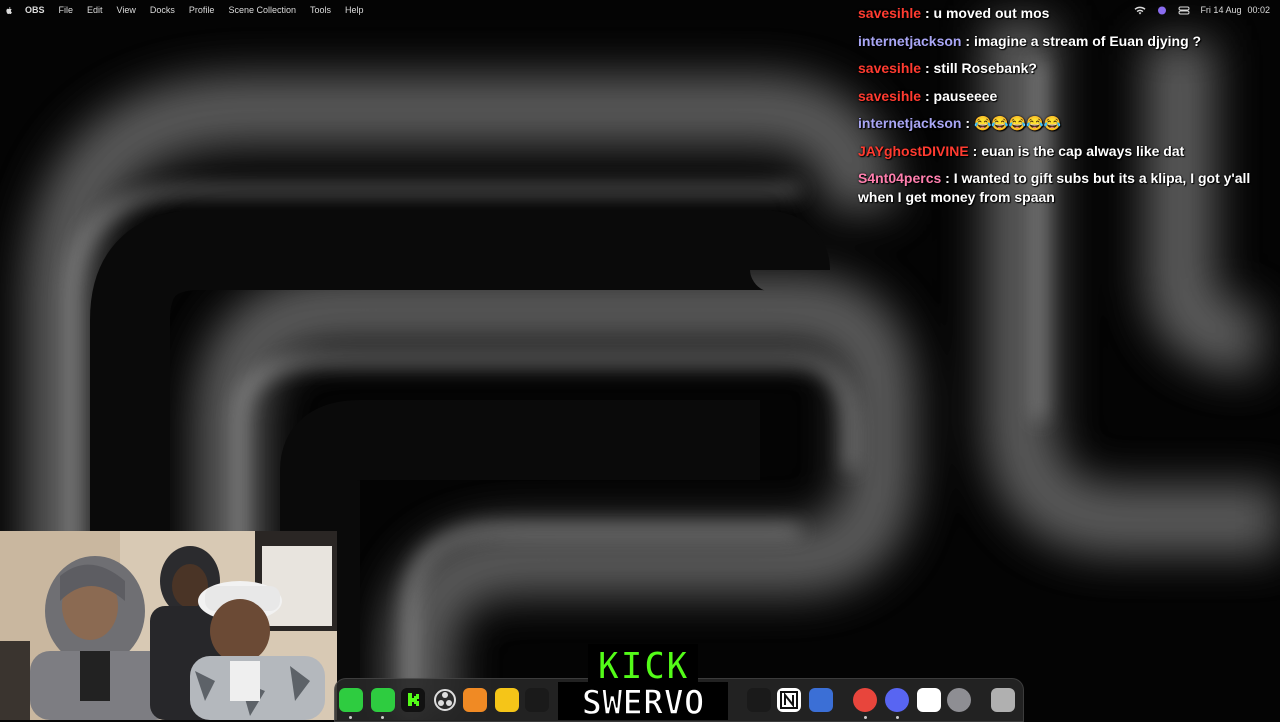 The width and height of the screenshot is (1280, 722). I want to click on capcut-icon, so click(537, 700).